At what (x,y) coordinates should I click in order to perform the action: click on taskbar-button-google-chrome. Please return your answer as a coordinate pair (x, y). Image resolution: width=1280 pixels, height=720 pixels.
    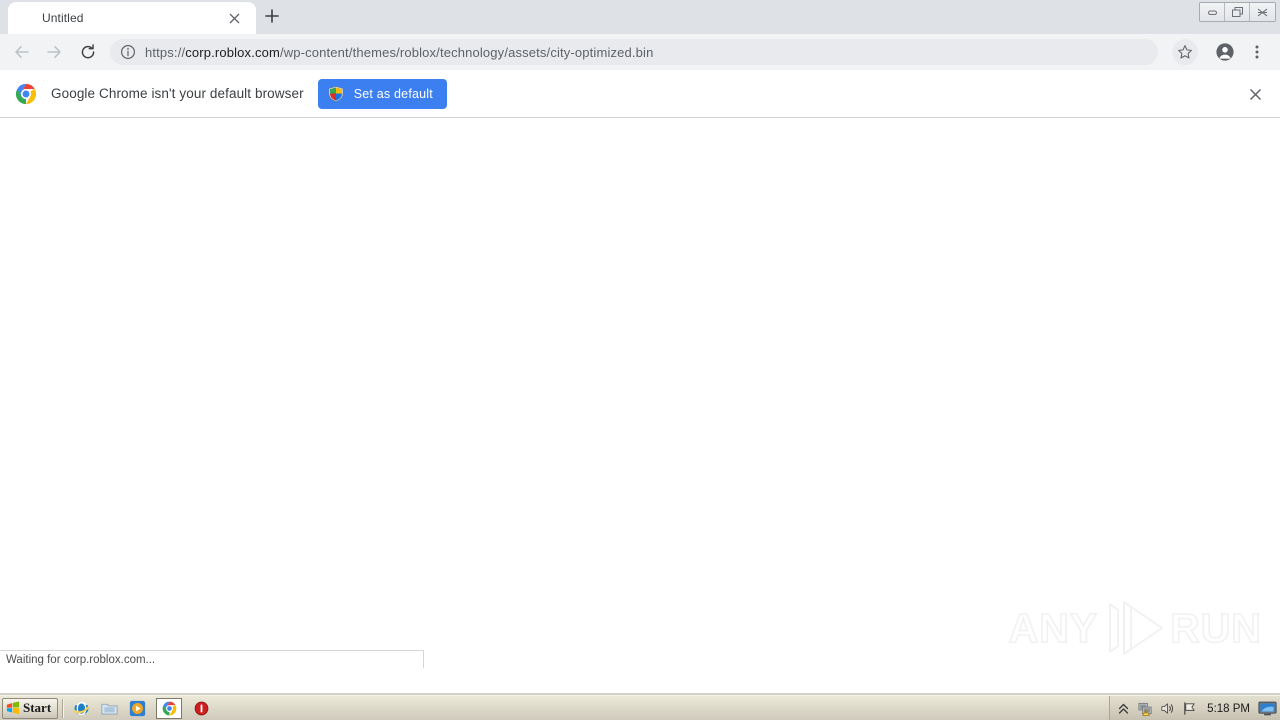
    Looking at the image, I should click on (169, 708).